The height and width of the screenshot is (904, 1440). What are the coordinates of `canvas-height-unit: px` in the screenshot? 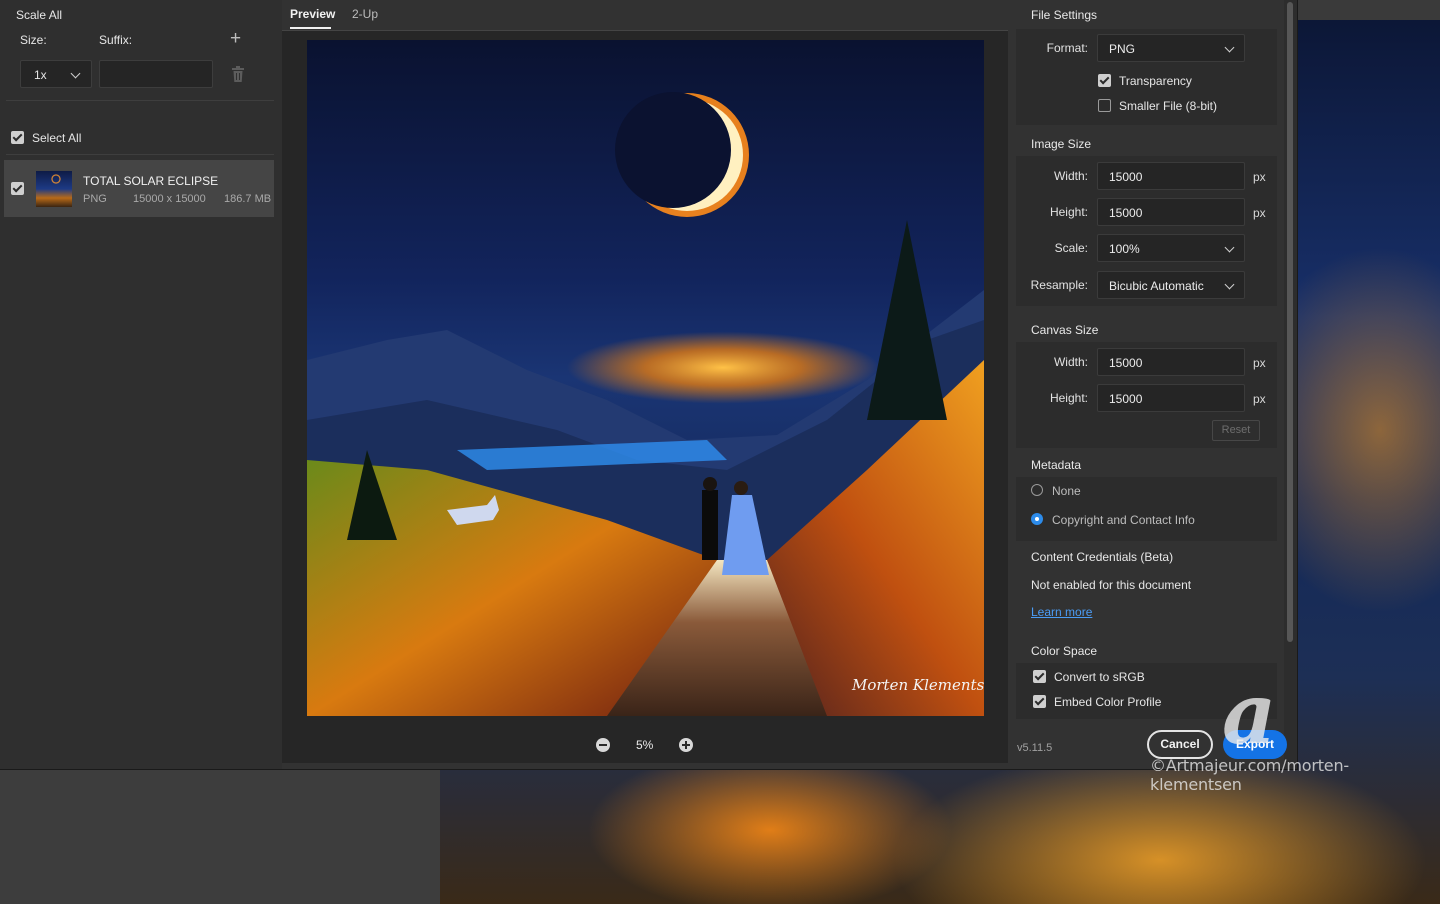 It's located at (1259, 399).